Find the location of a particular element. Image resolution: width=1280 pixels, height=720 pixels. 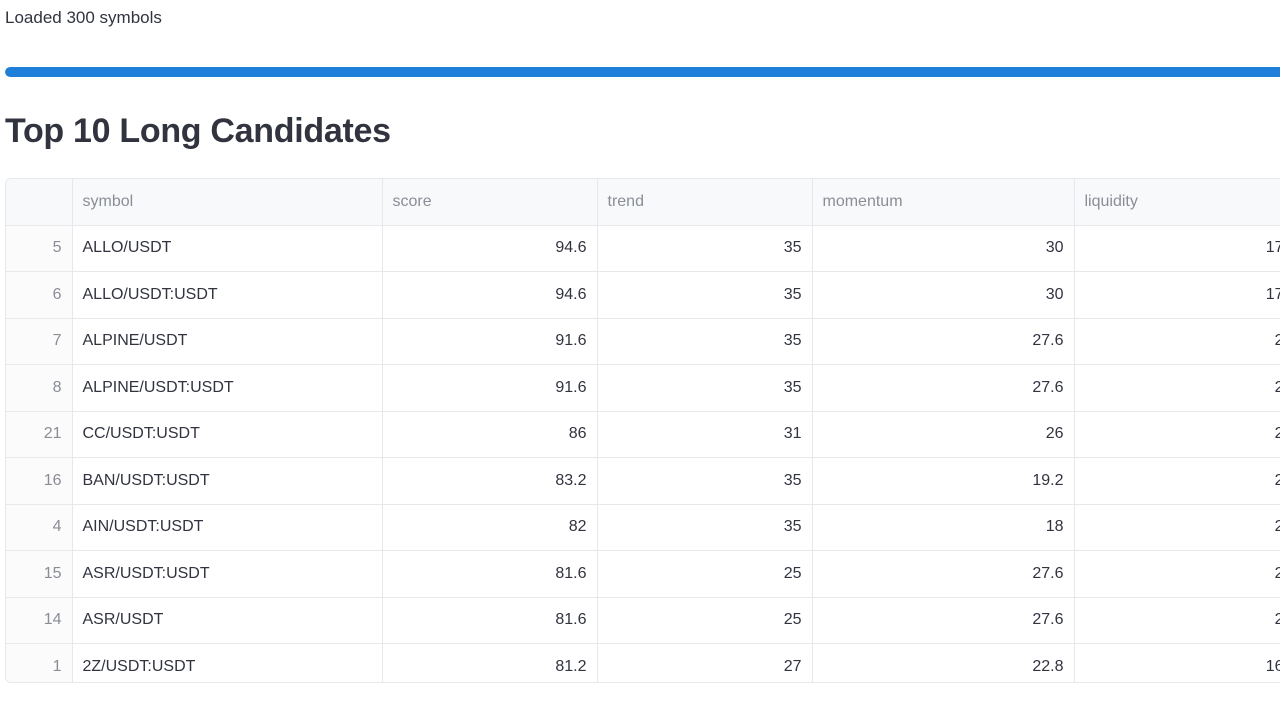

table-row: 14 ASR/USDT 81.6 25 27.6 2 is located at coordinates (643, 620).